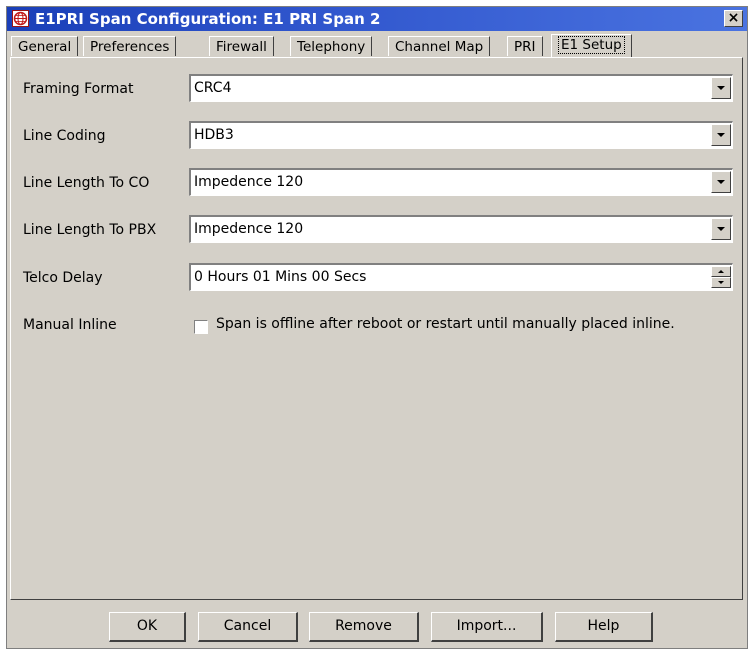  I want to click on manual-inline-checkbox, so click(201, 327).